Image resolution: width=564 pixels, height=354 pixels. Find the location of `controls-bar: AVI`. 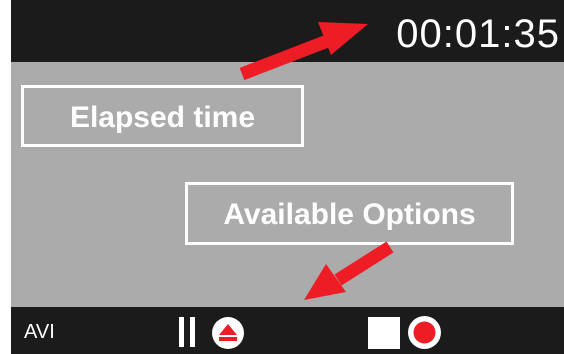

controls-bar: AVI is located at coordinates (287, 330).